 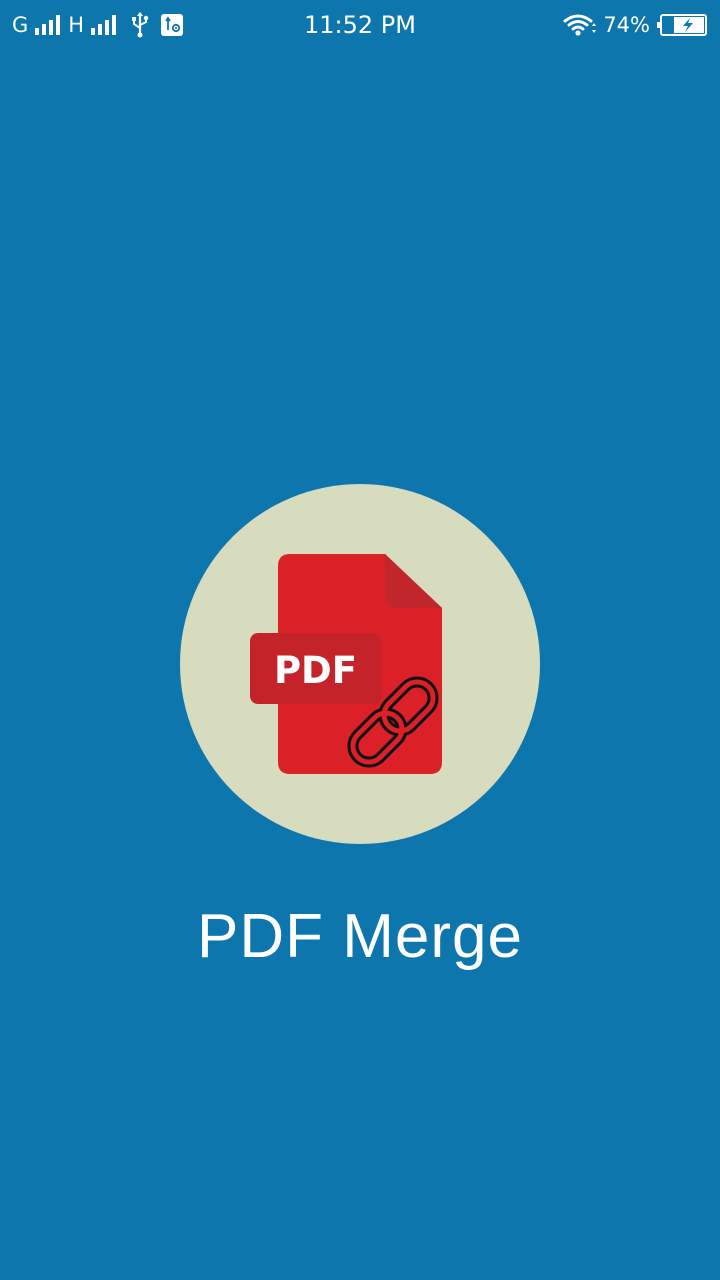 I want to click on app-logo: PDF, so click(x=360, y=664).